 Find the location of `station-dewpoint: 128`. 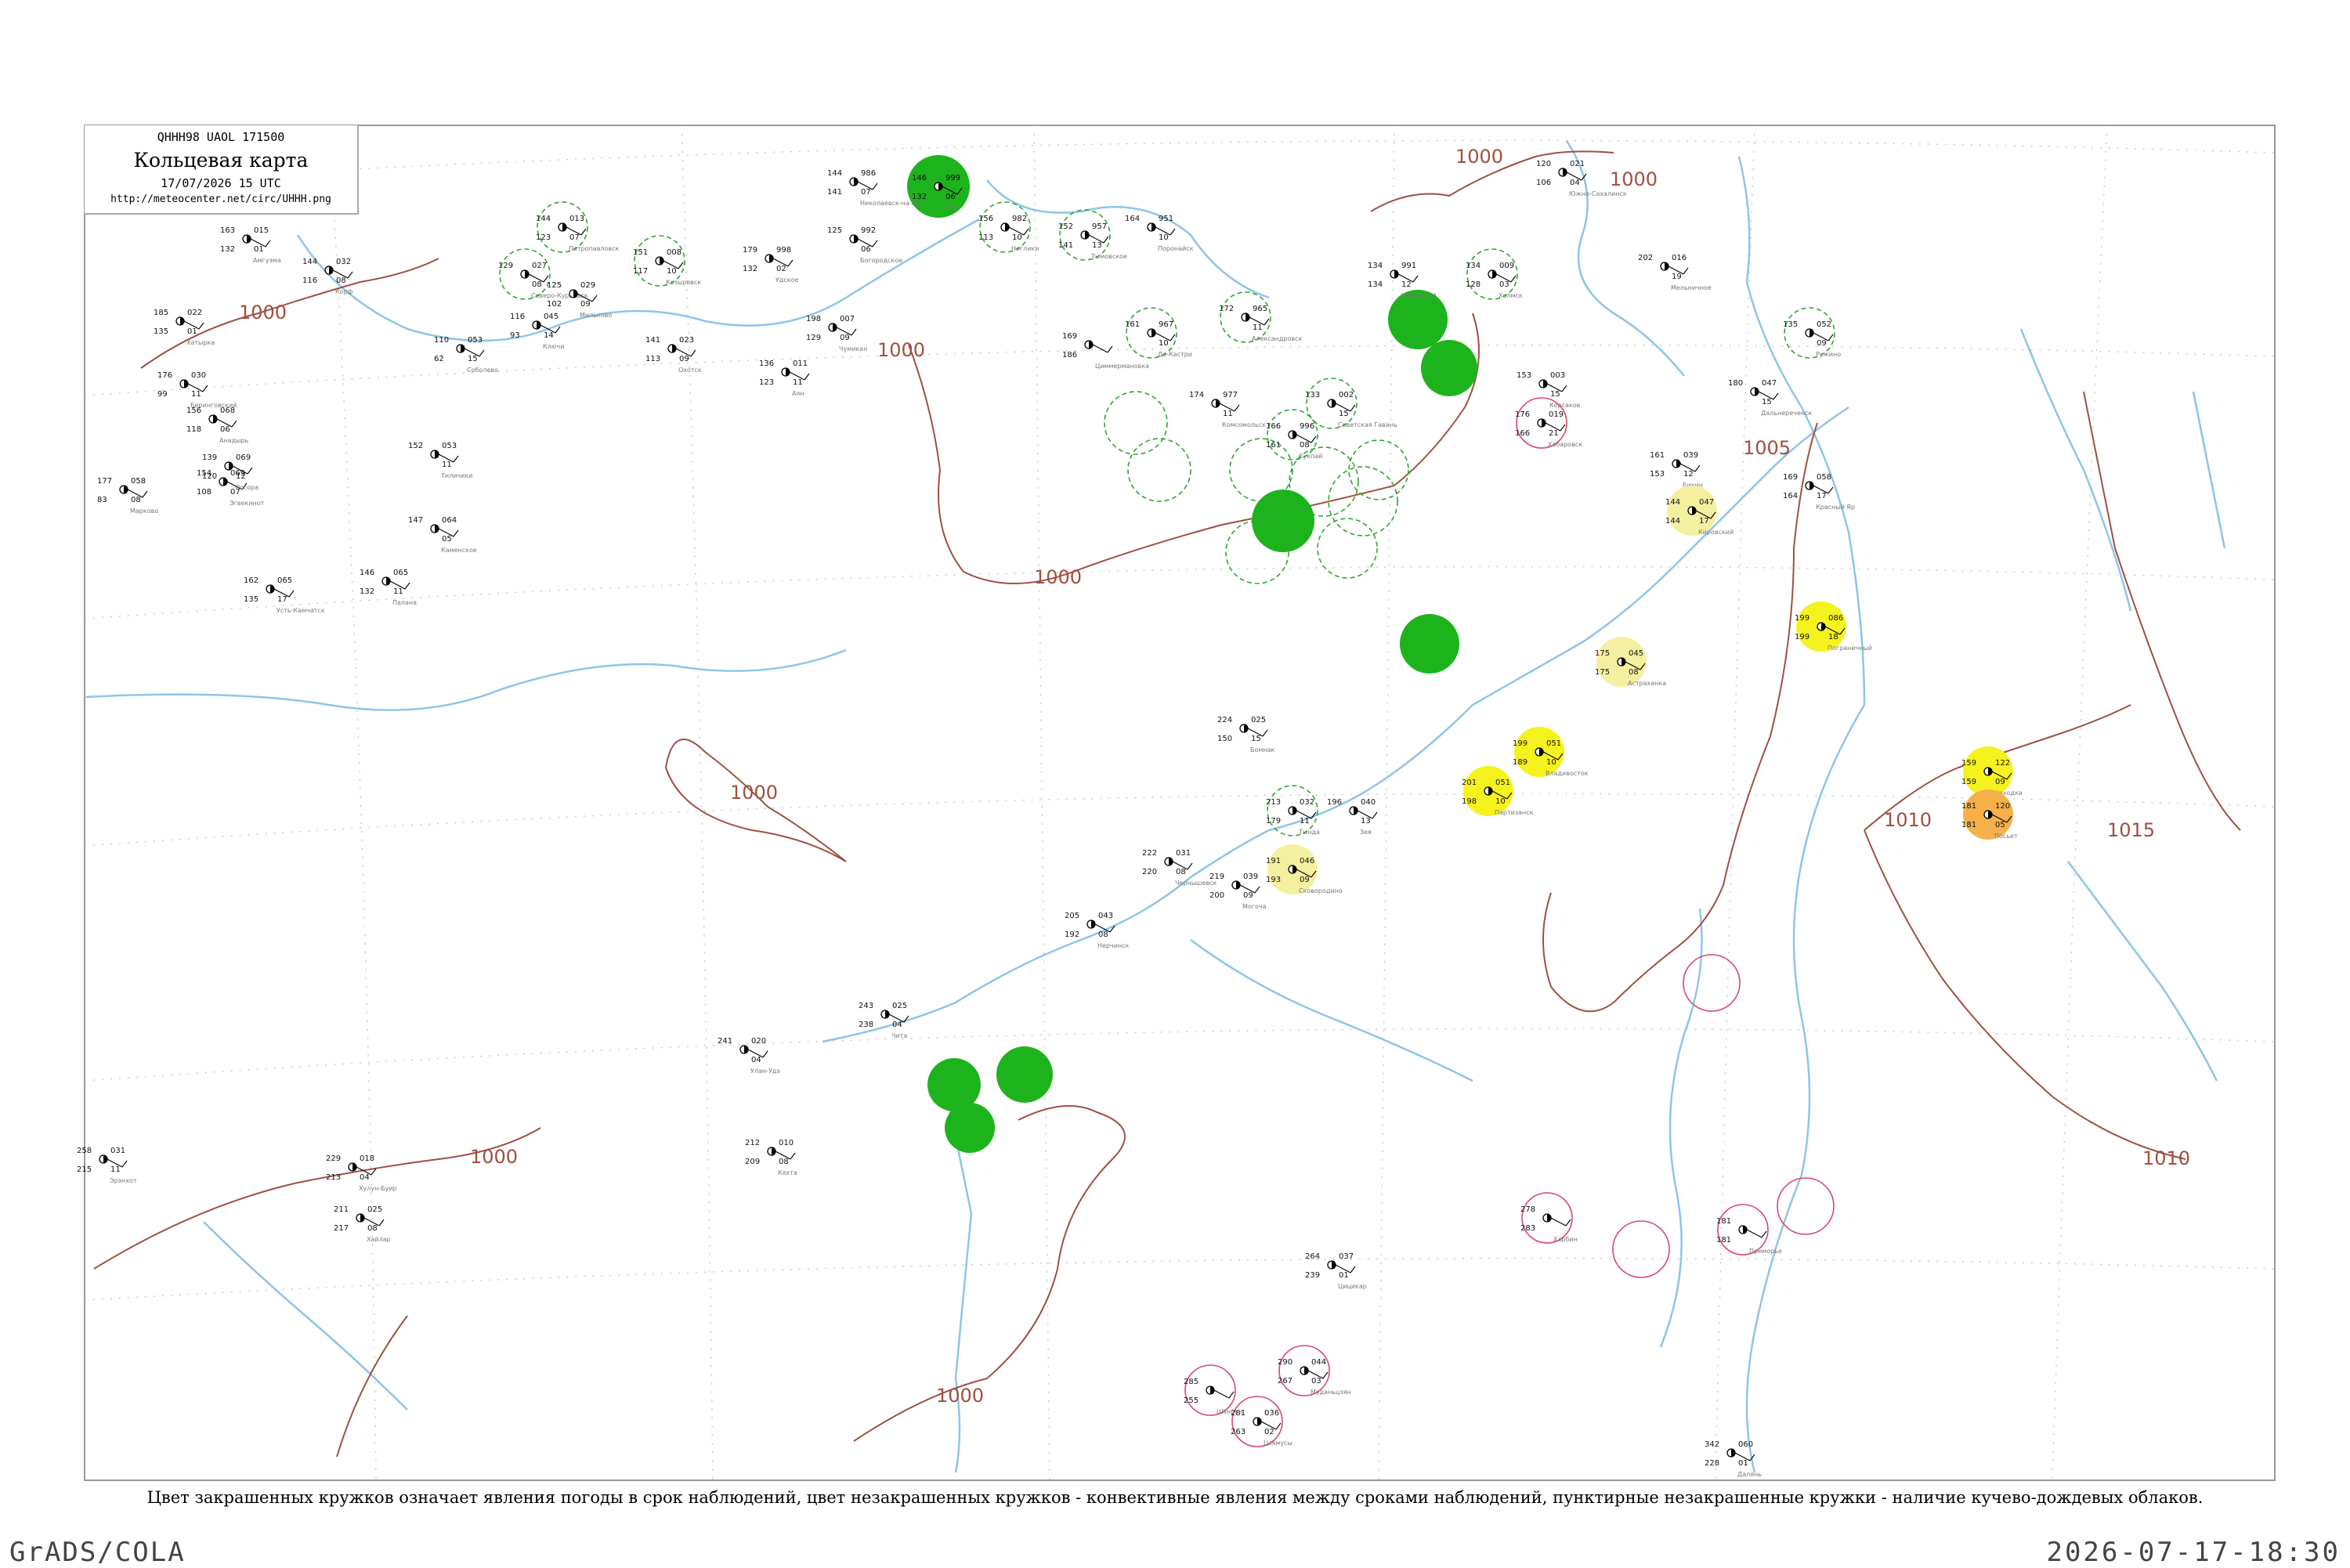

station-dewpoint: 128 is located at coordinates (1473, 284).